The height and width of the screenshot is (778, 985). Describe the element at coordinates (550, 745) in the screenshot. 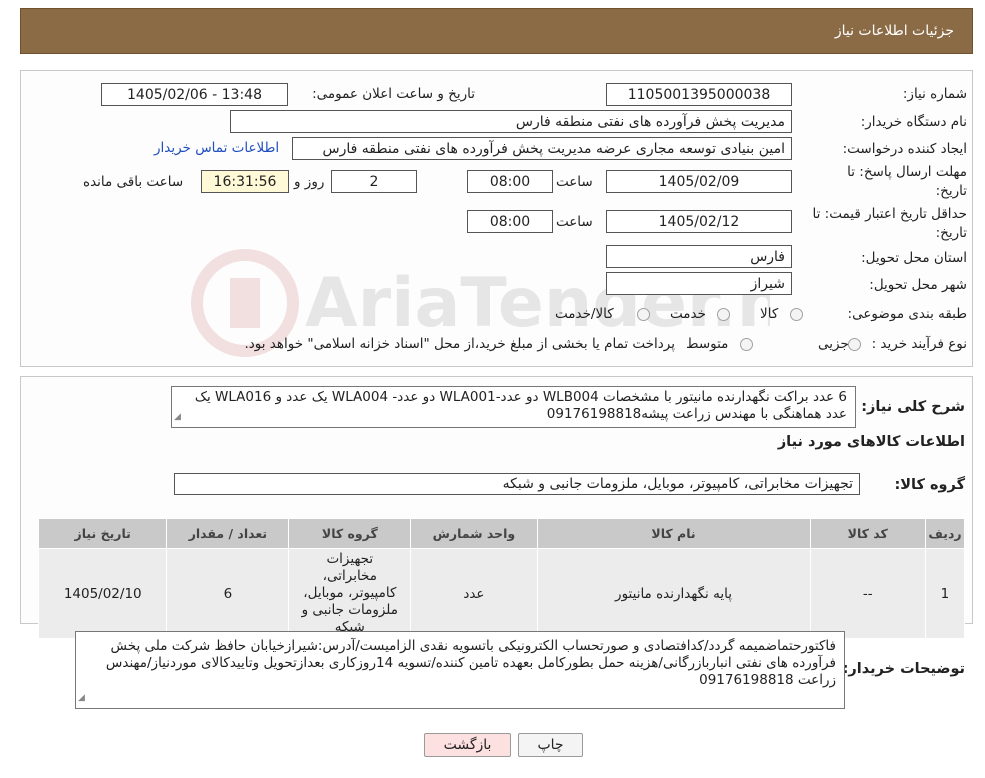

I see `print-button: چاپ` at that location.